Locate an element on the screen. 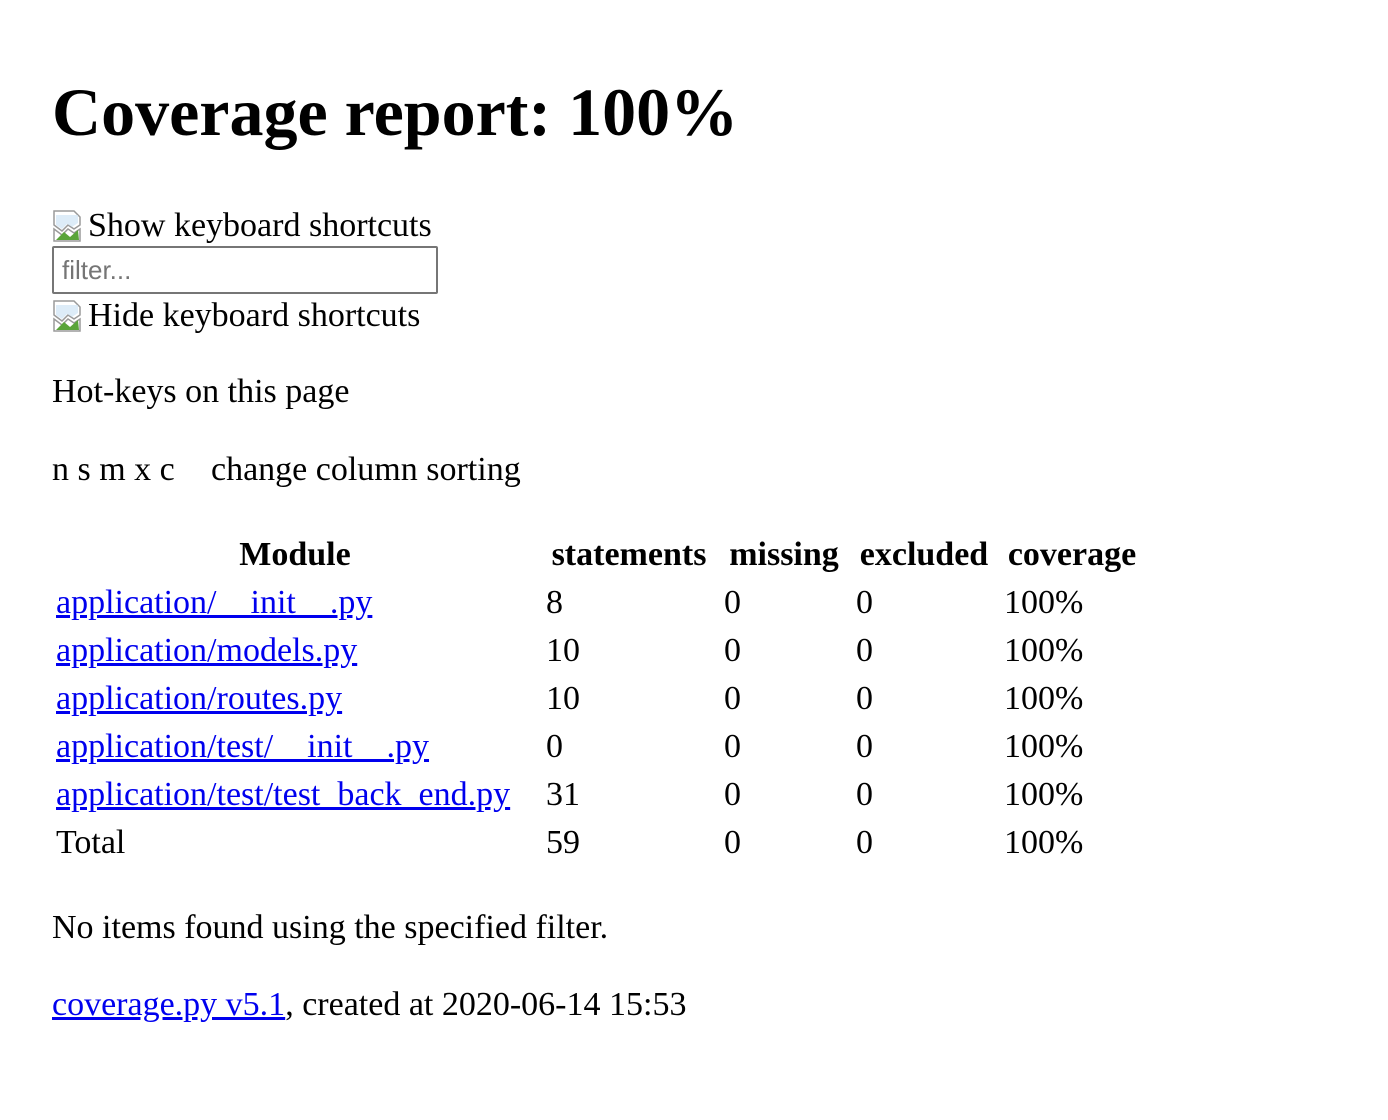  statements-cell: 31 is located at coordinates (563, 794).